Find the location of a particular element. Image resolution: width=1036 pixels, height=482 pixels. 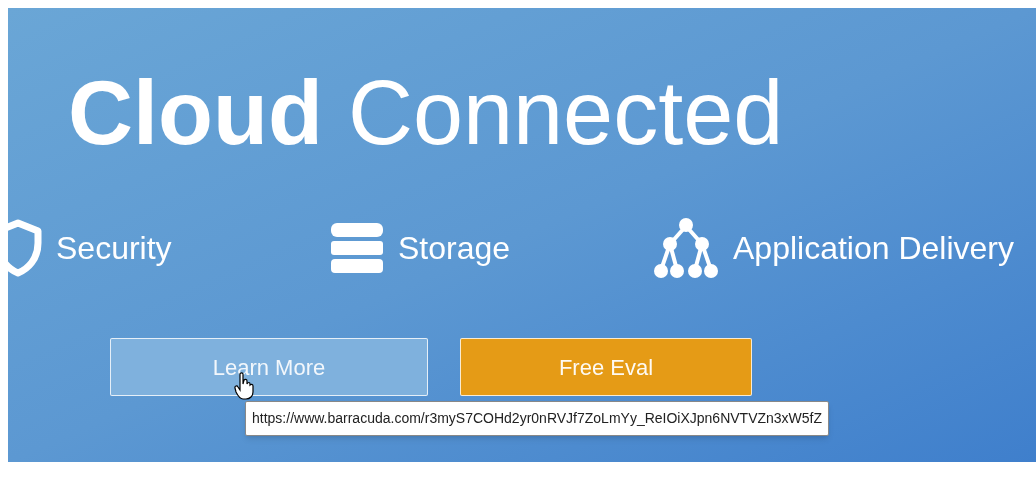

feature-label: Security is located at coordinates (114, 248).